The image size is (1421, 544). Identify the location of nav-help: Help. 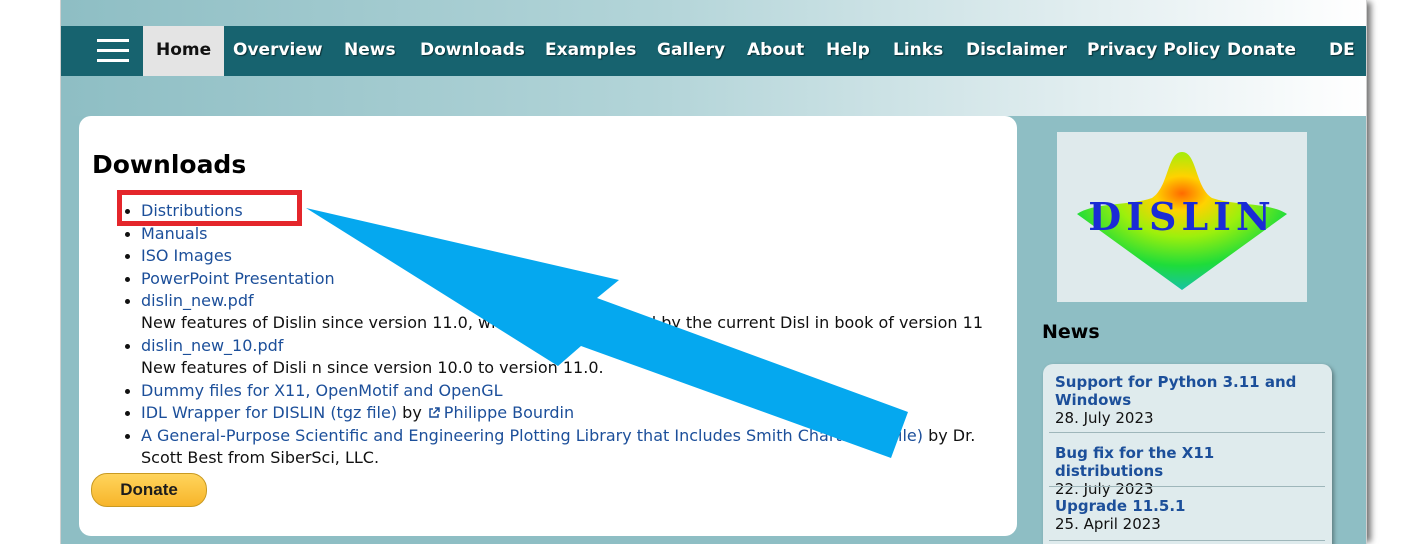
(848, 51).